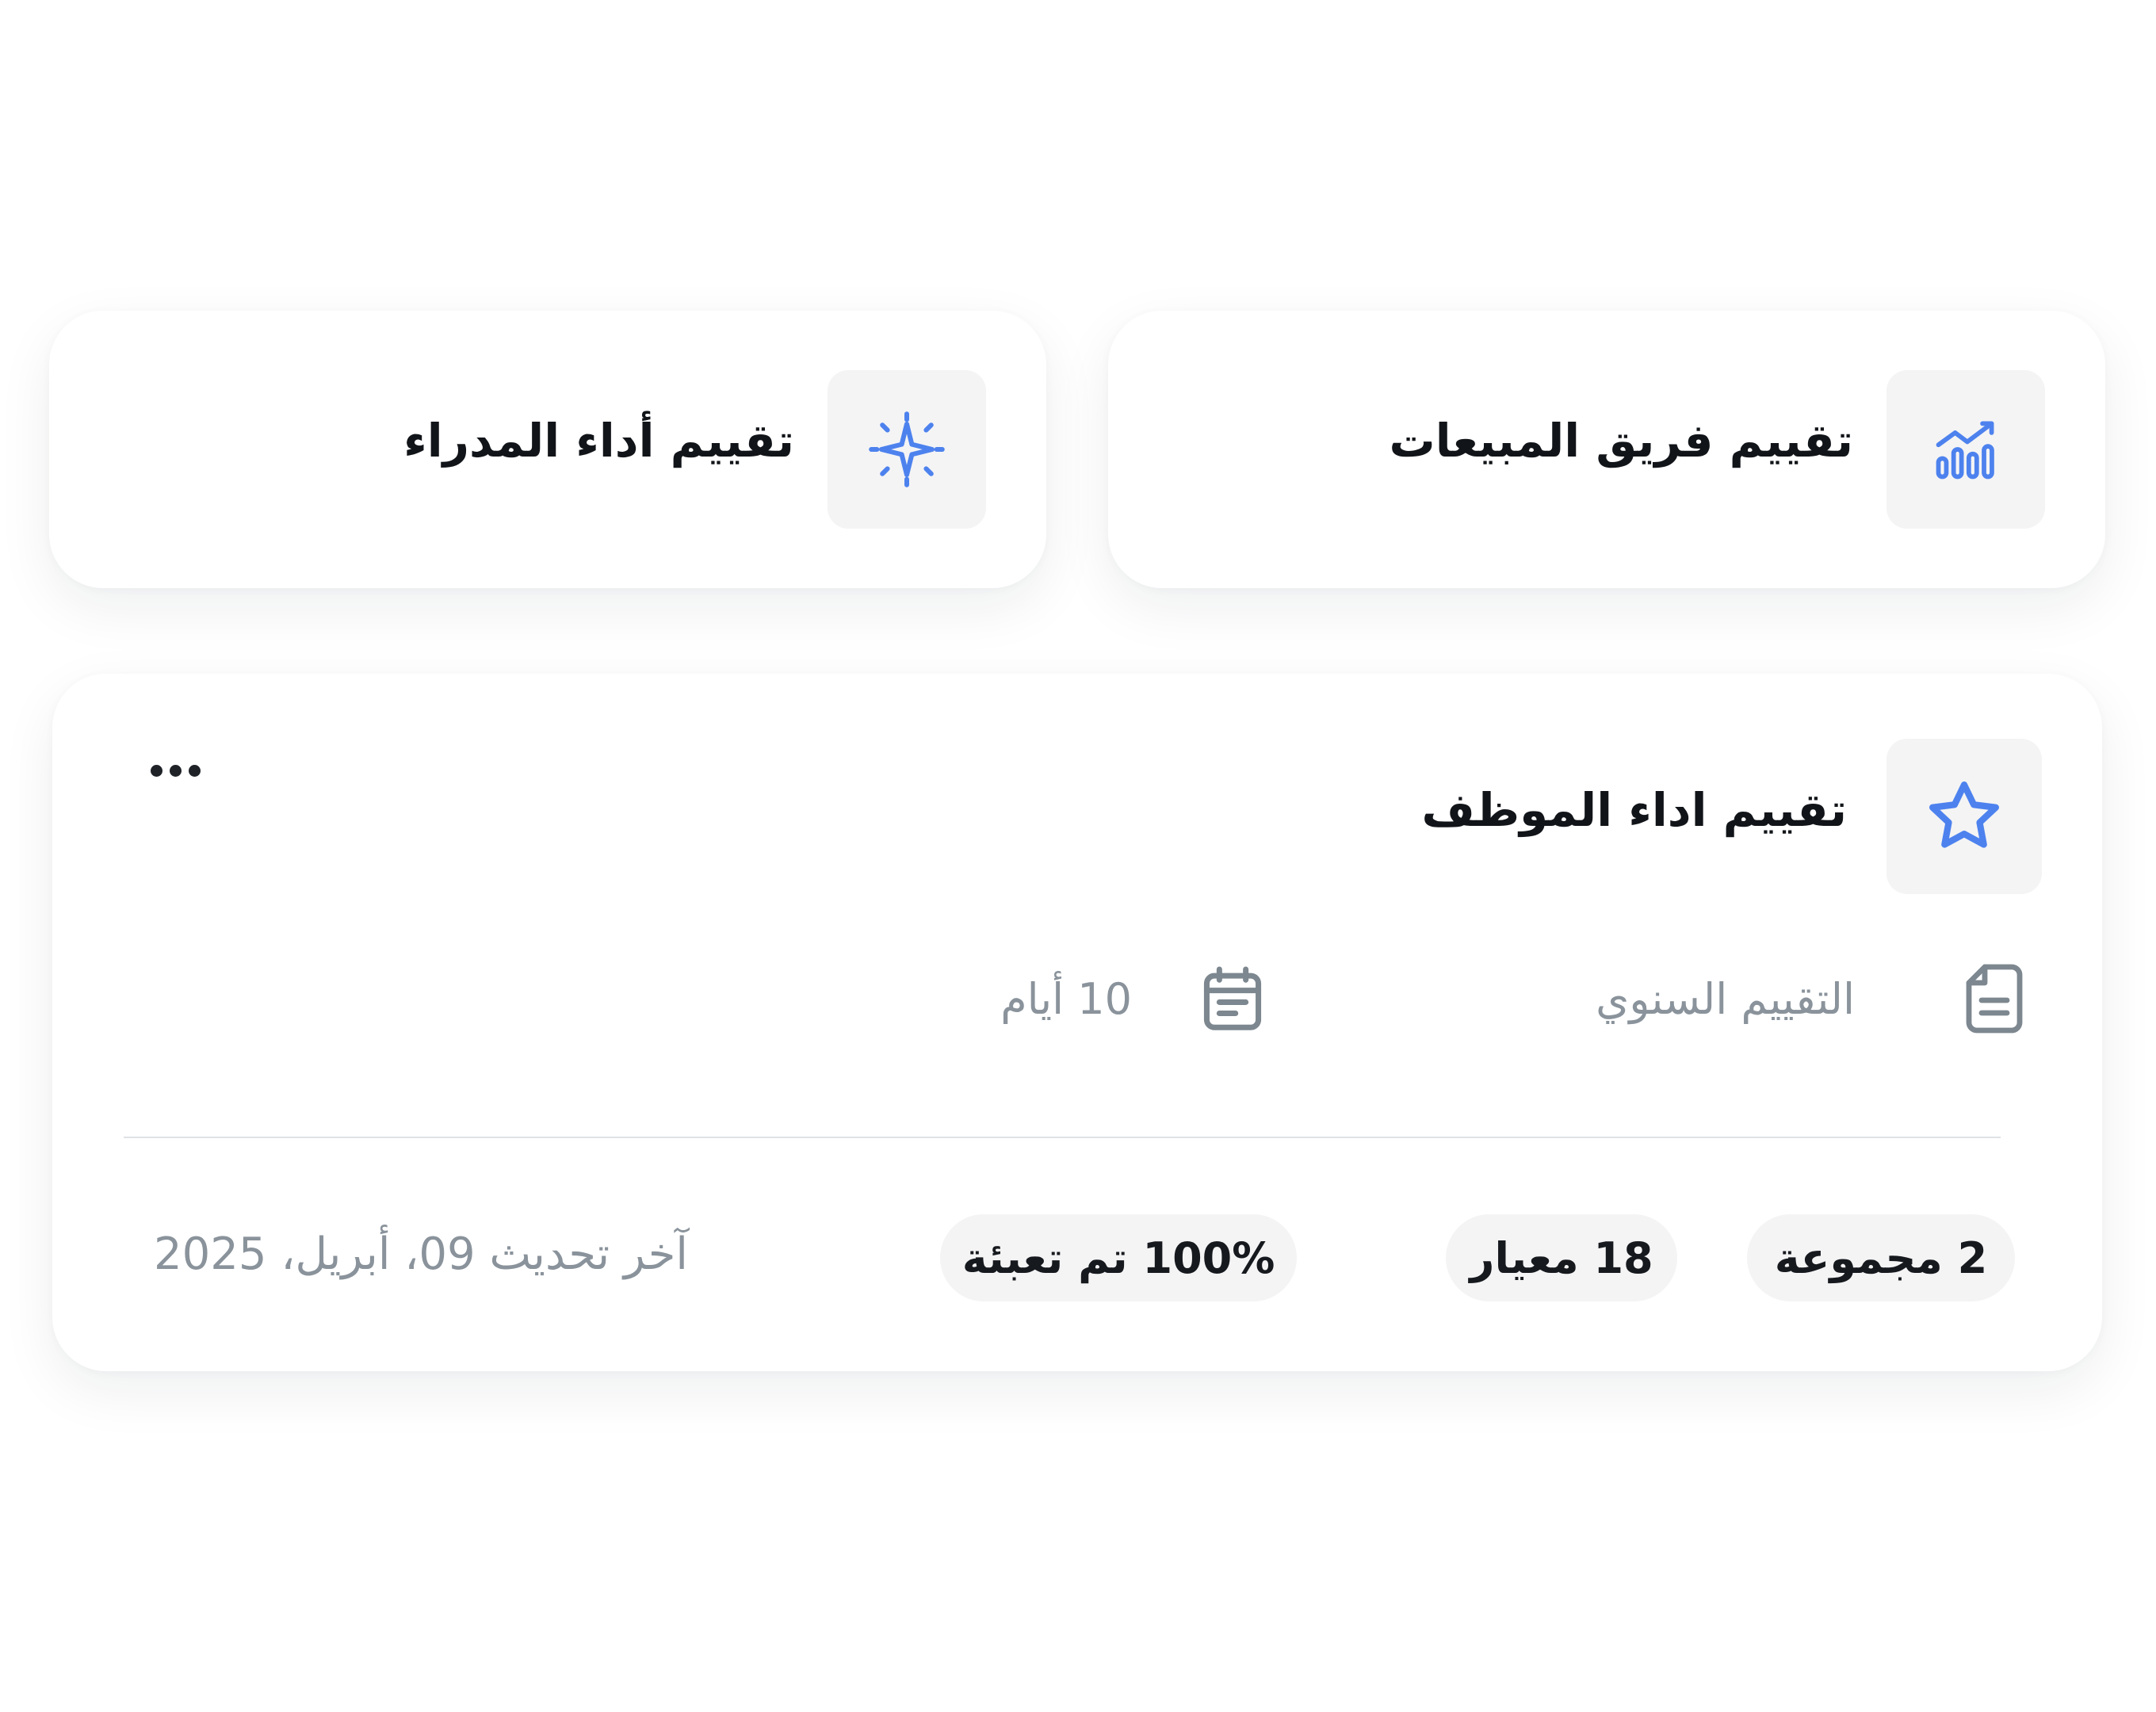  I want to click on card-sales-team-evaluation: تقييم فريق المبيعات, so click(1606, 449).